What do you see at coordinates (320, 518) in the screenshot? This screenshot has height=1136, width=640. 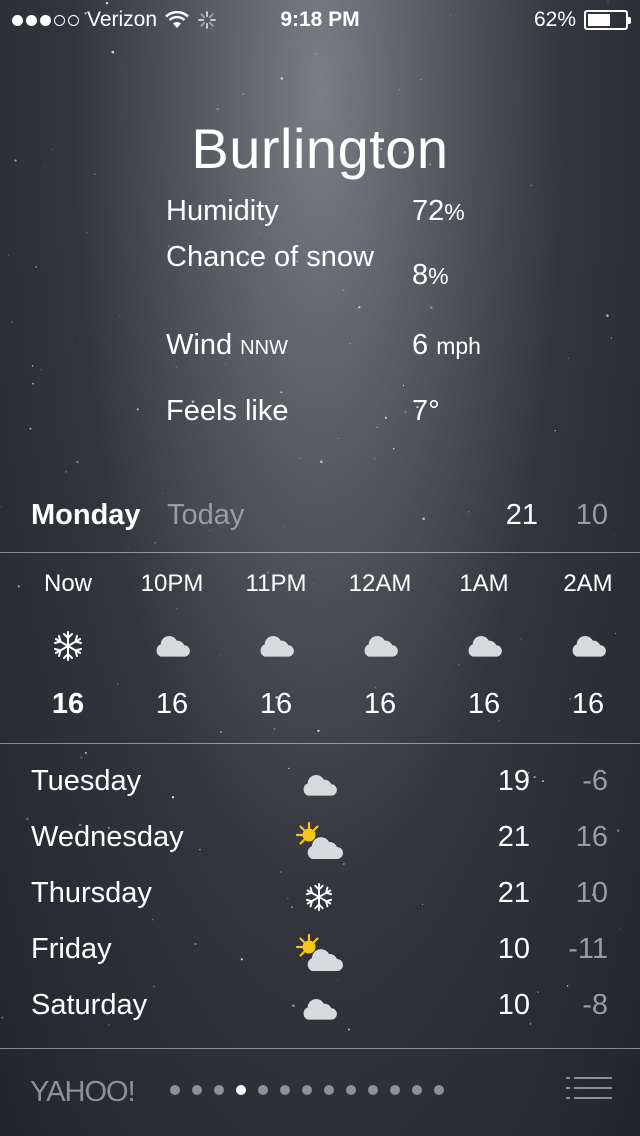 I see `today-summary: Monday Today 21 10` at bounding box center [320, 518].